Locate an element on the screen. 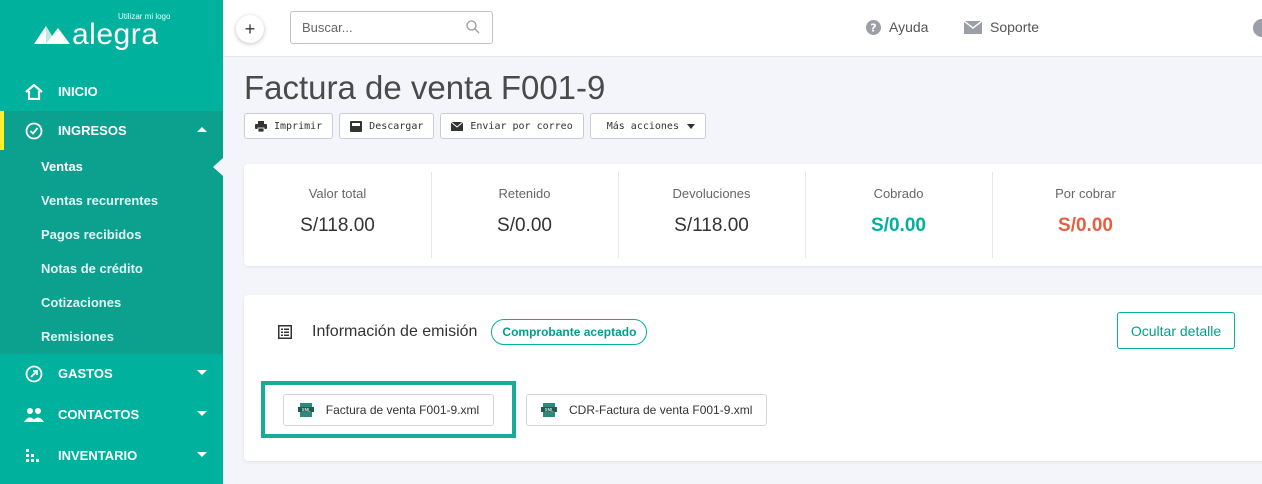 Image resolution: width=1262 pixels, height=484 pixels. download-button: Descargar is located at coordinates (387, 126).